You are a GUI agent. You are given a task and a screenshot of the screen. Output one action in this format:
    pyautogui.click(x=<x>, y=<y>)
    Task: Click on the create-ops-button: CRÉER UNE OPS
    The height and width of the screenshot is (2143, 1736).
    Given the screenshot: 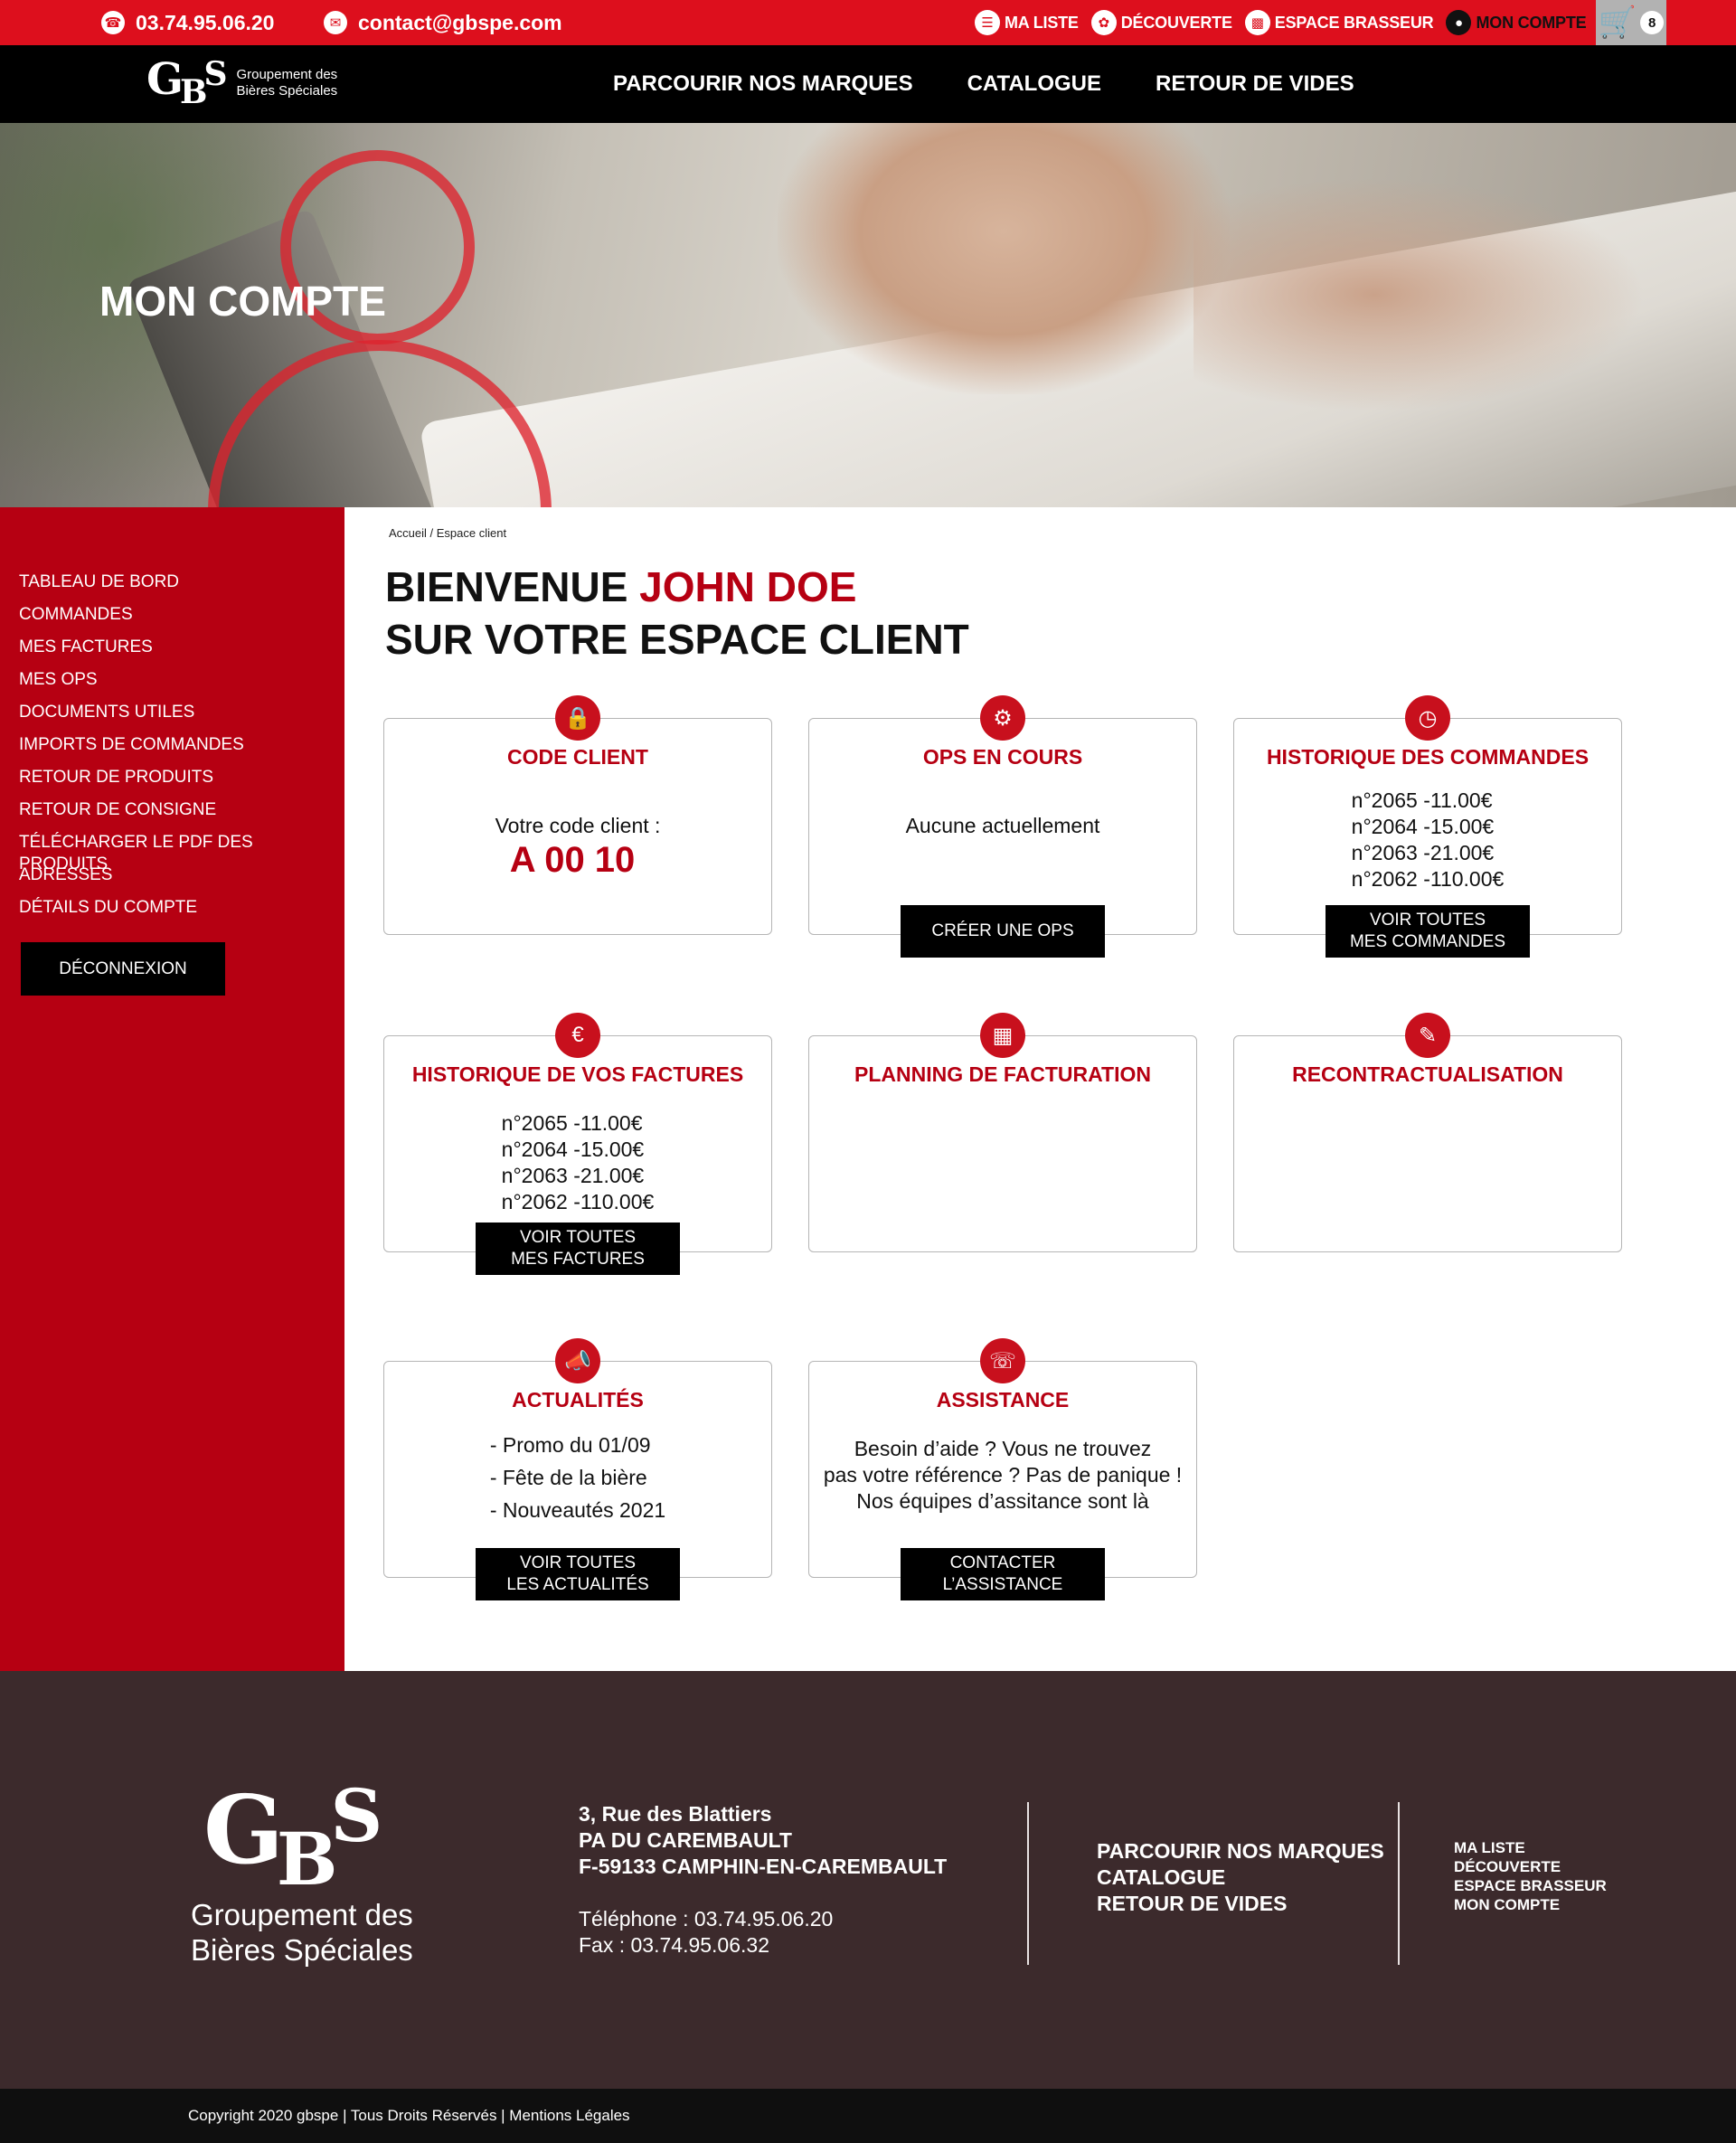 What is the action you would take?
    pyautogui.click(x=1003, y=931)
    